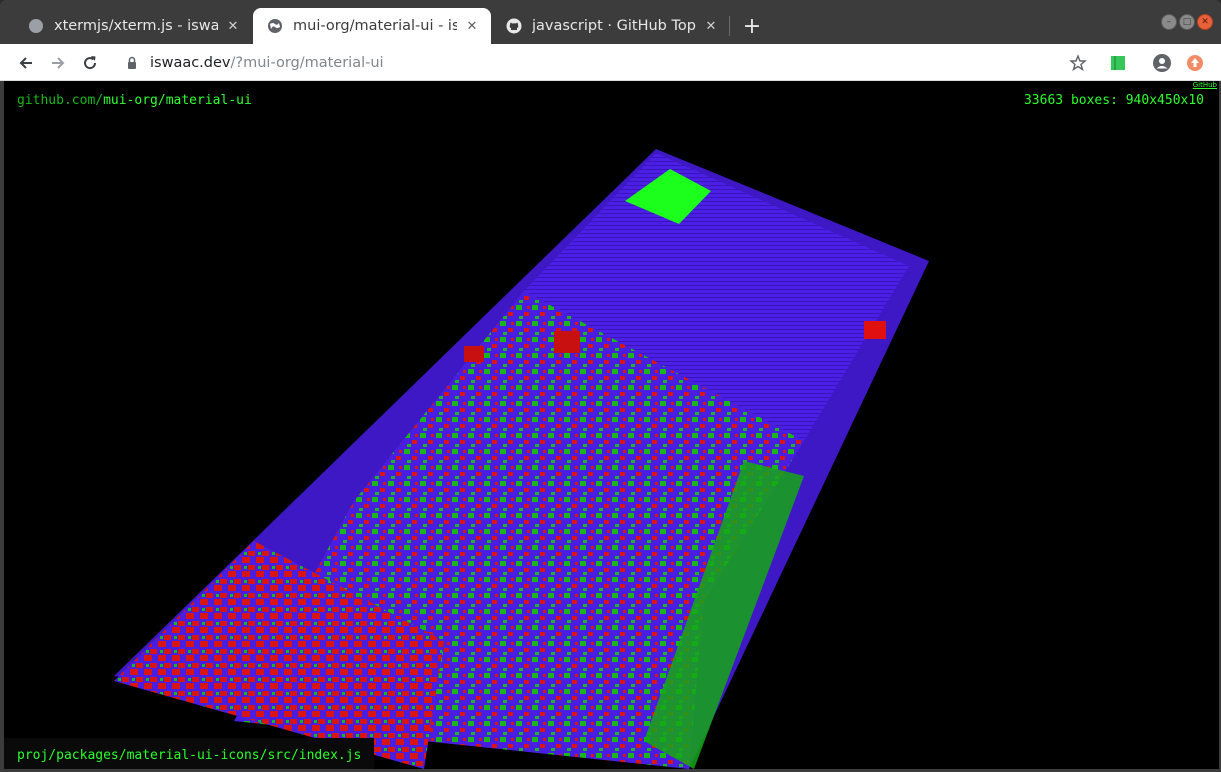 The width and height of the screenshot is (1221, 772). Describe the element at coordinates (177, 100) in the screenshot. I see `repo-path: mui-org/material-ui` at that location.